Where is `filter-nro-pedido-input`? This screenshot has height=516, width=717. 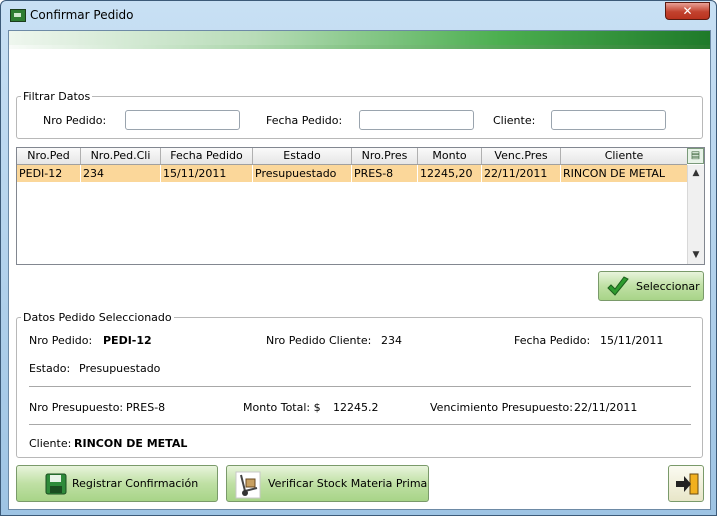
filter-nro-pedido-input is located at coordinates (182, 120).